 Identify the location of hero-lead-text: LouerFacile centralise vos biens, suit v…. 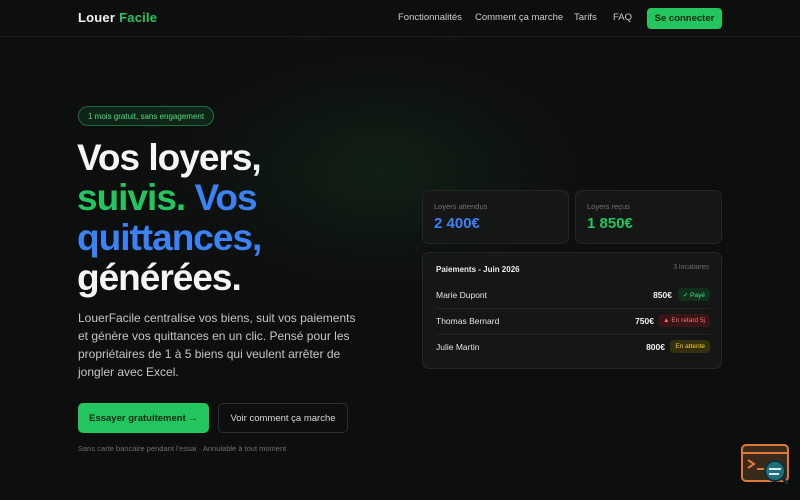
(217, 345).